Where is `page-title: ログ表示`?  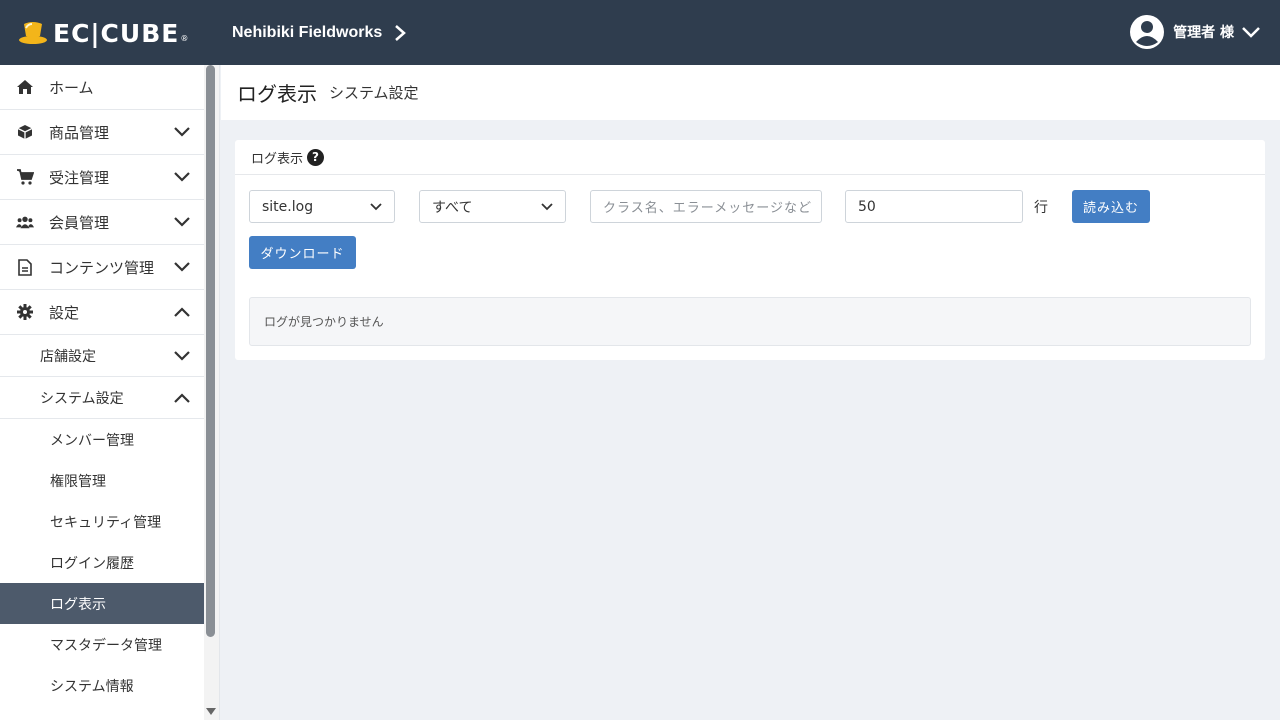 page-title: ログ表示 is located at coordinates (277, 94).